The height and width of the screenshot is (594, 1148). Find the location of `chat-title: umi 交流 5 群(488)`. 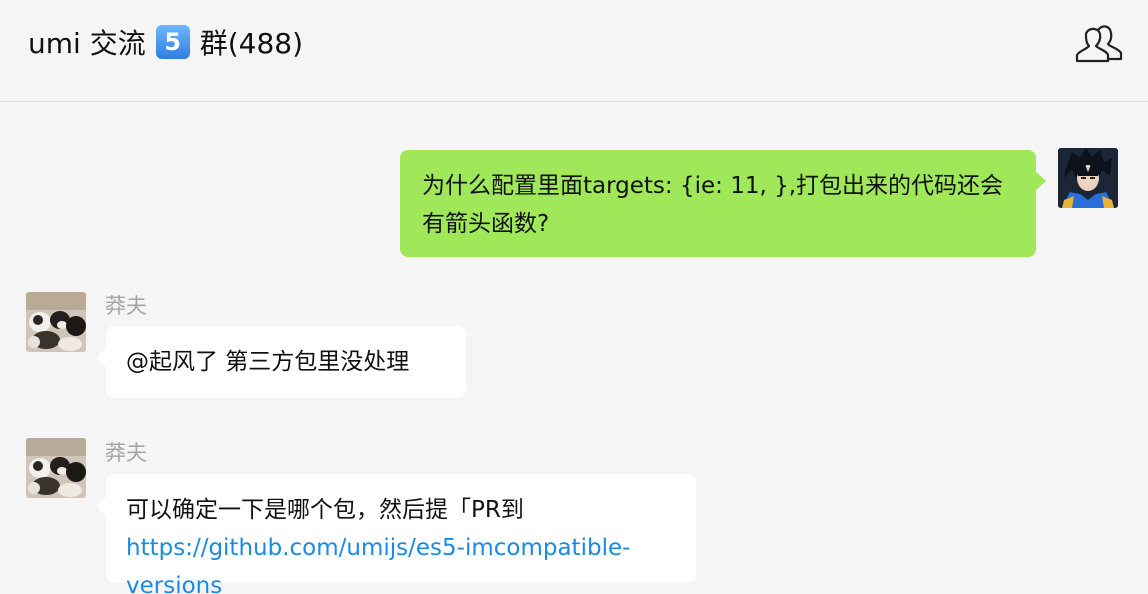

chat-title: umi 交流 5 群(488) is located at coordinates (165, 42).